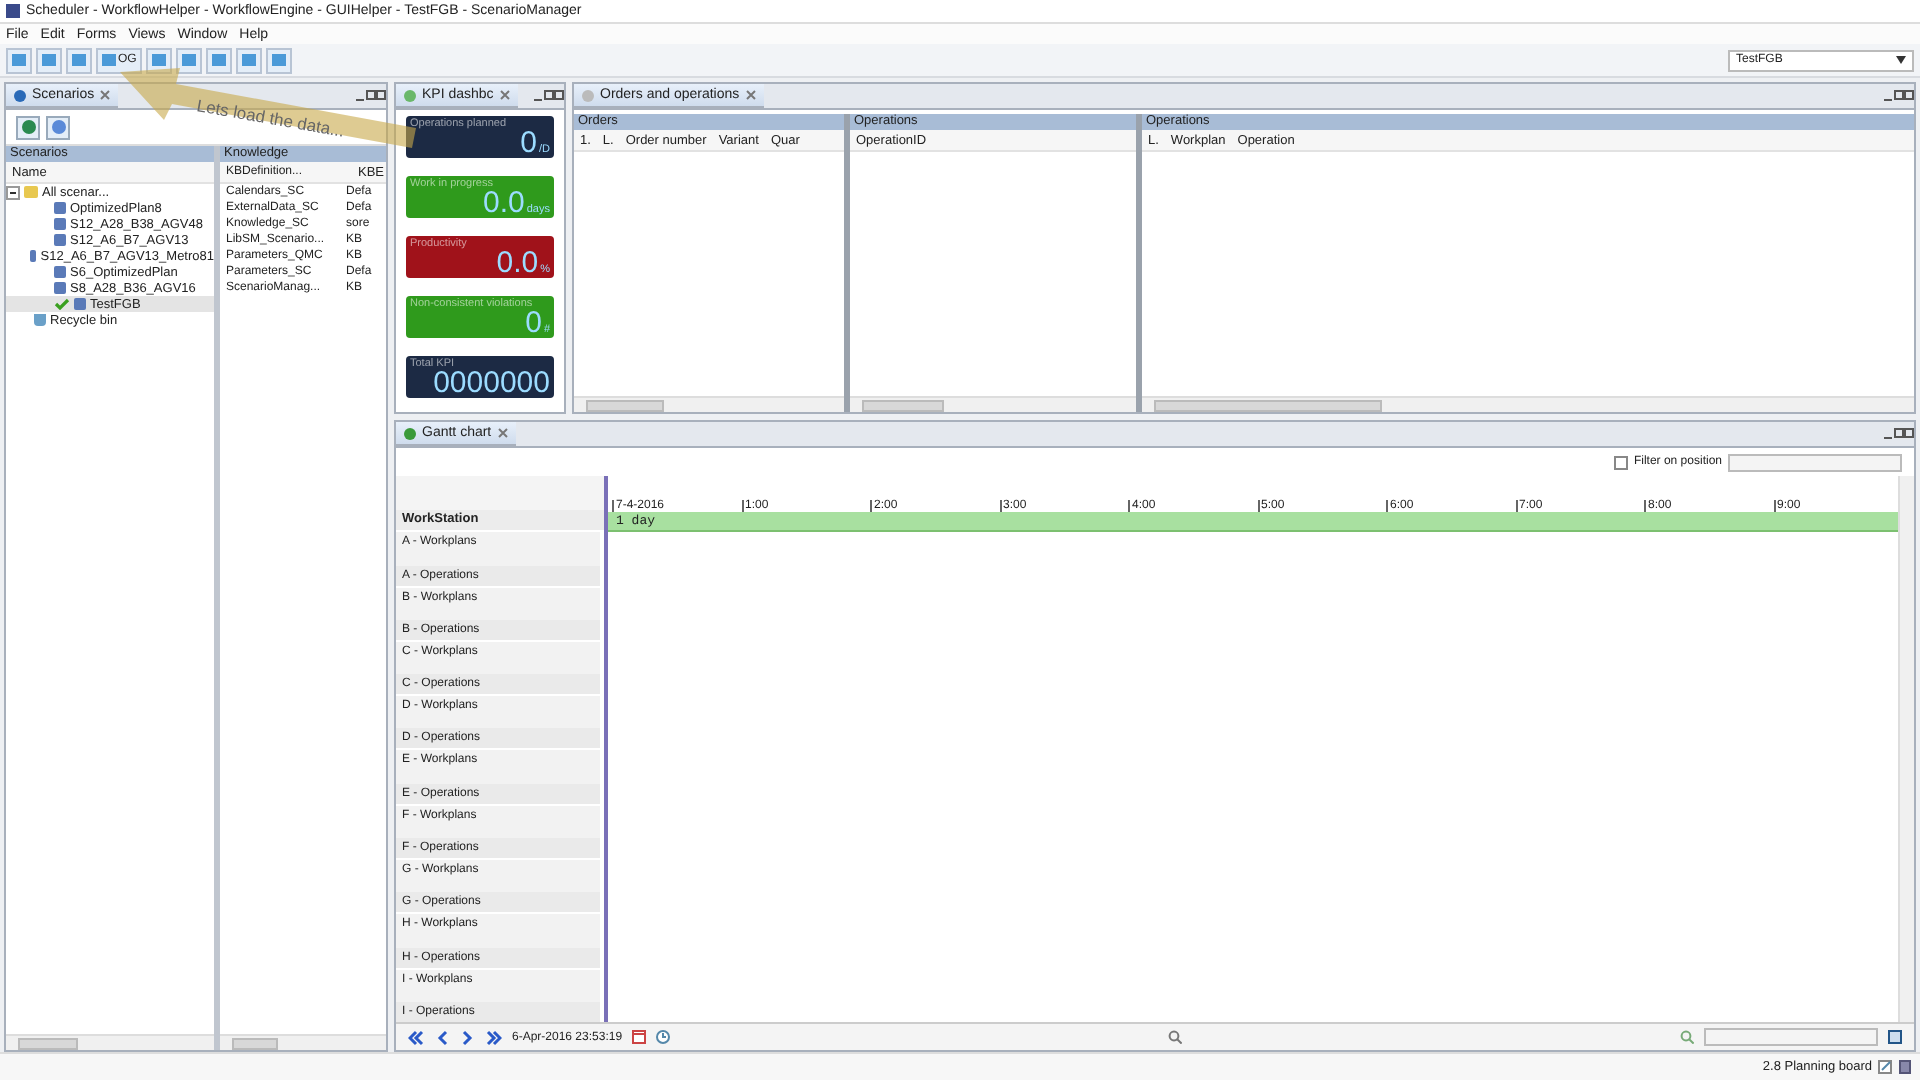 Image resolution: width=1920 pixels, height=1080 pixels. I want to click on double-right-arrow-icon, so click(494, 1037).